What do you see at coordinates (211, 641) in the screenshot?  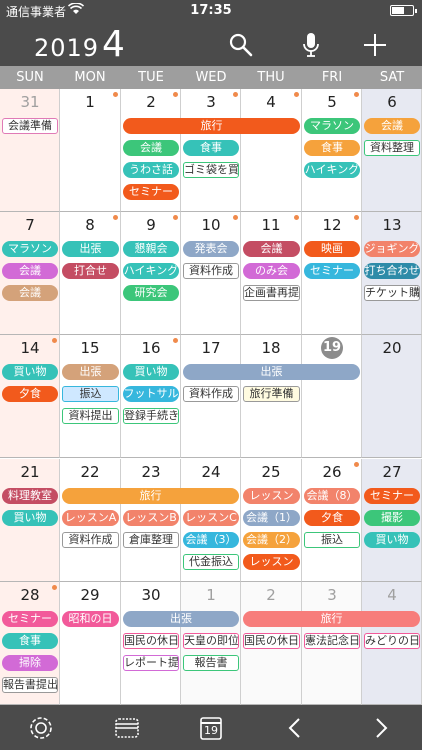 I see `event-chip: 天皇の即位` at bounding box center [211, 641].